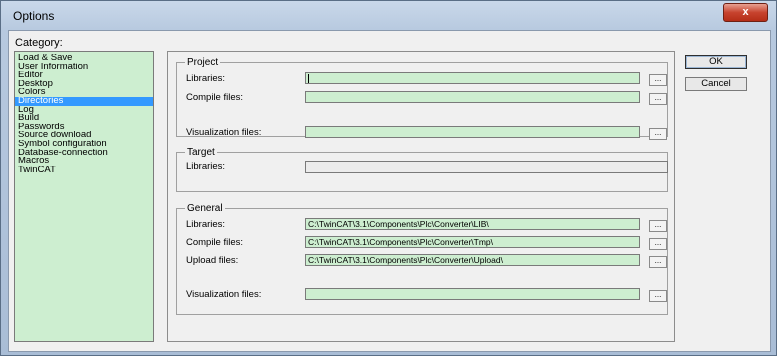 Image resolution: width=777 pixels, height=356 pixels. What do you see at coordinates (84, 153) in the screenshot?
I see `category-item: Database-connection` at bounding box center [84, 153].